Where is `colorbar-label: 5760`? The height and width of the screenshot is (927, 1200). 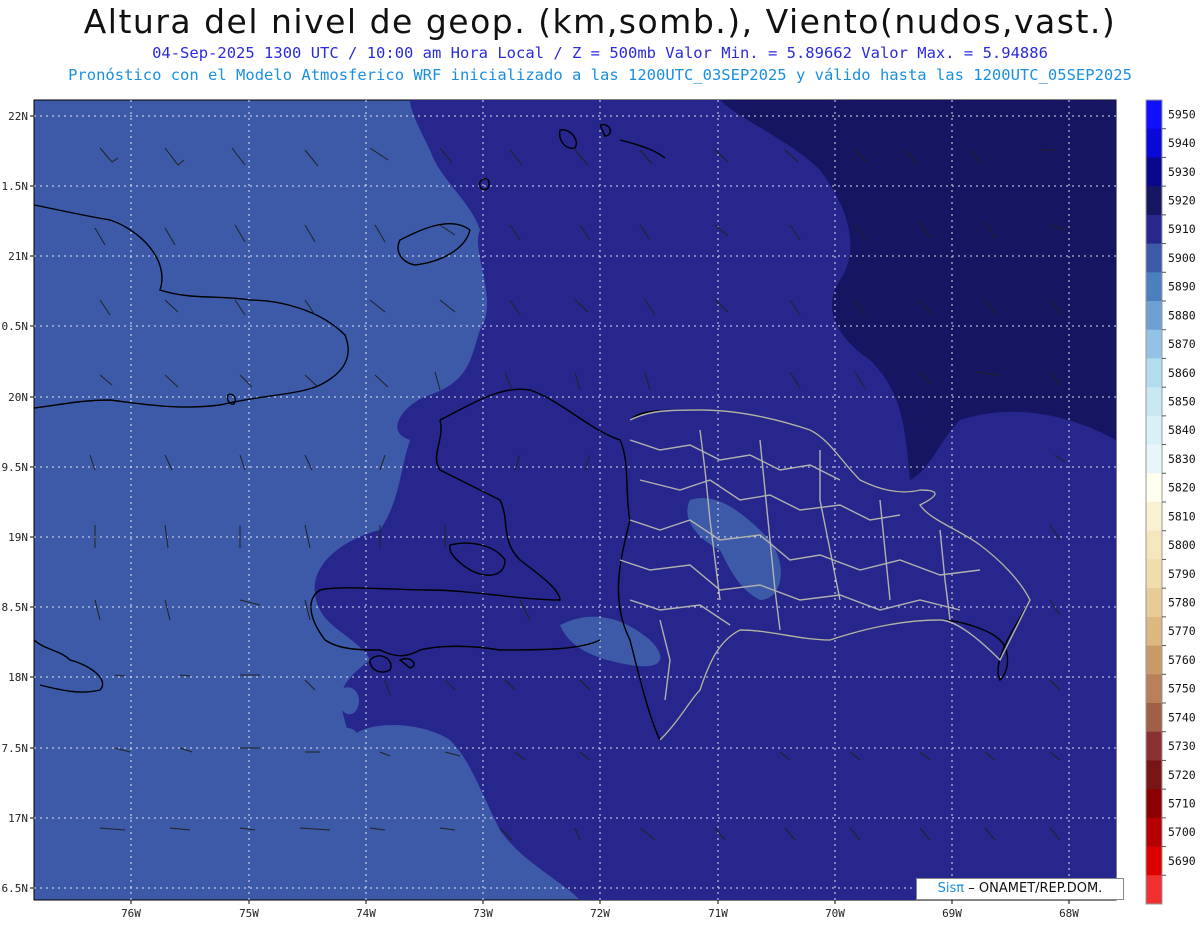
colorbar-label: 5760 is located at coordinates (1182, 660).